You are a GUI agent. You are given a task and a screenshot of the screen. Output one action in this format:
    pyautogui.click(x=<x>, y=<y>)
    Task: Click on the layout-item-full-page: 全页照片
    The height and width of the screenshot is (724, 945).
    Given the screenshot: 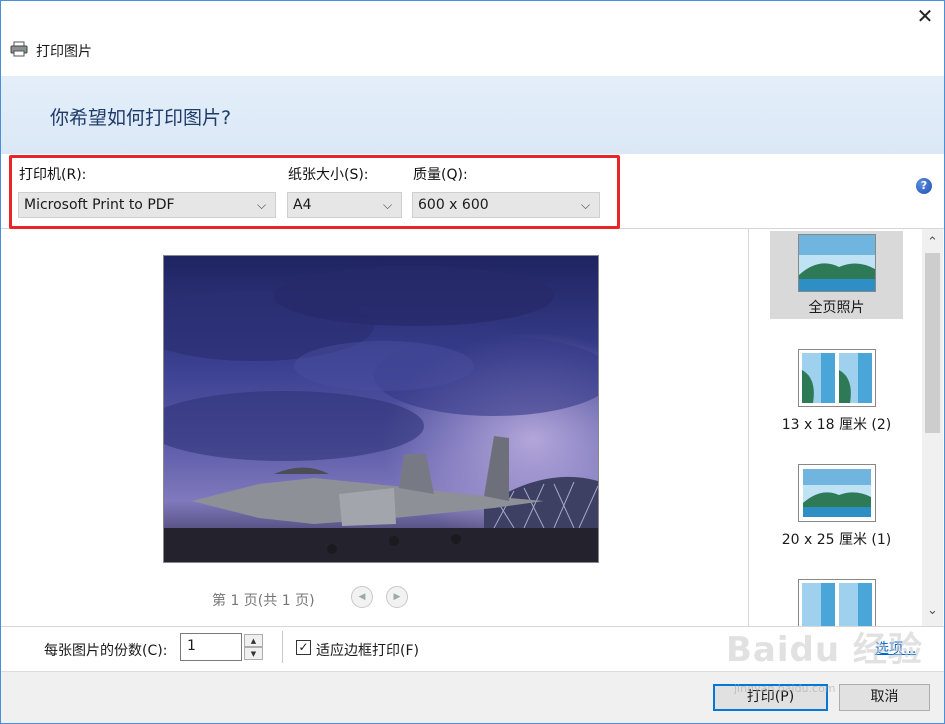 What is the action you would take?
    pyautogui.click(x=836, y=275)
    